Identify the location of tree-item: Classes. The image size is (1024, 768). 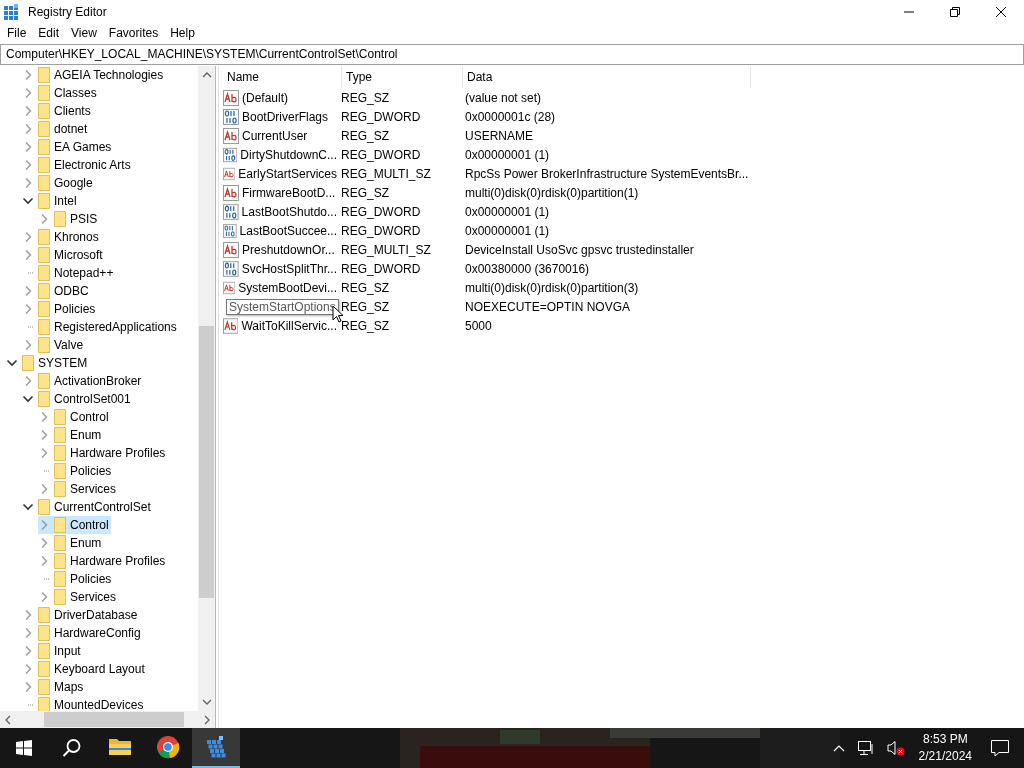
(60, 93).